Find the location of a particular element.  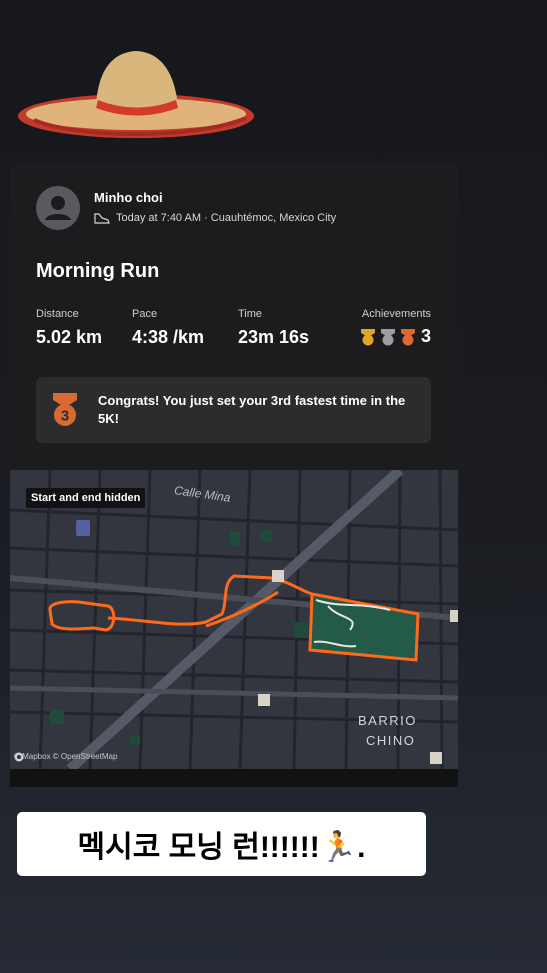

pace-label: Pace is located at coordinates (145, 314).